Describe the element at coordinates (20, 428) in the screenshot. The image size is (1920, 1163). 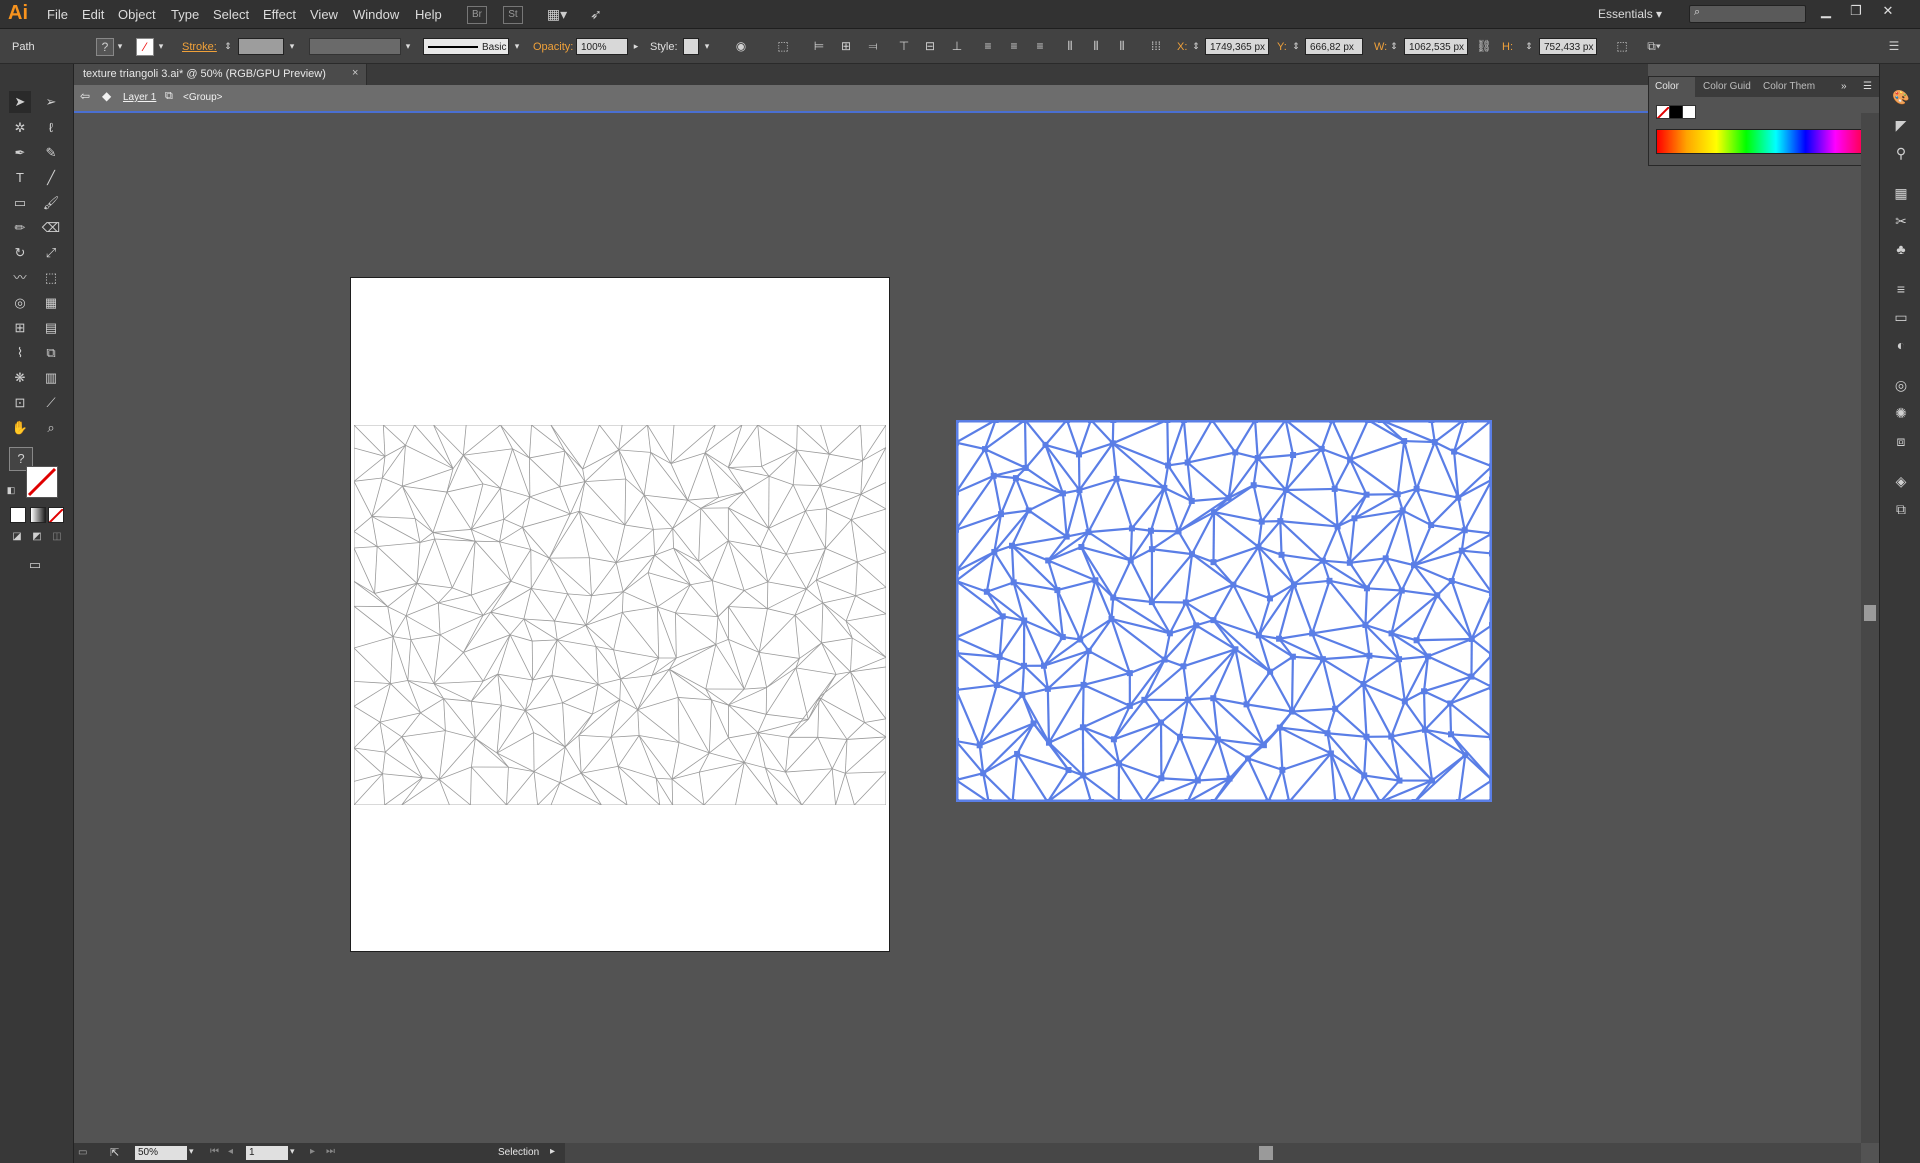
I see `hand-tool-icon: ✋` at that location.